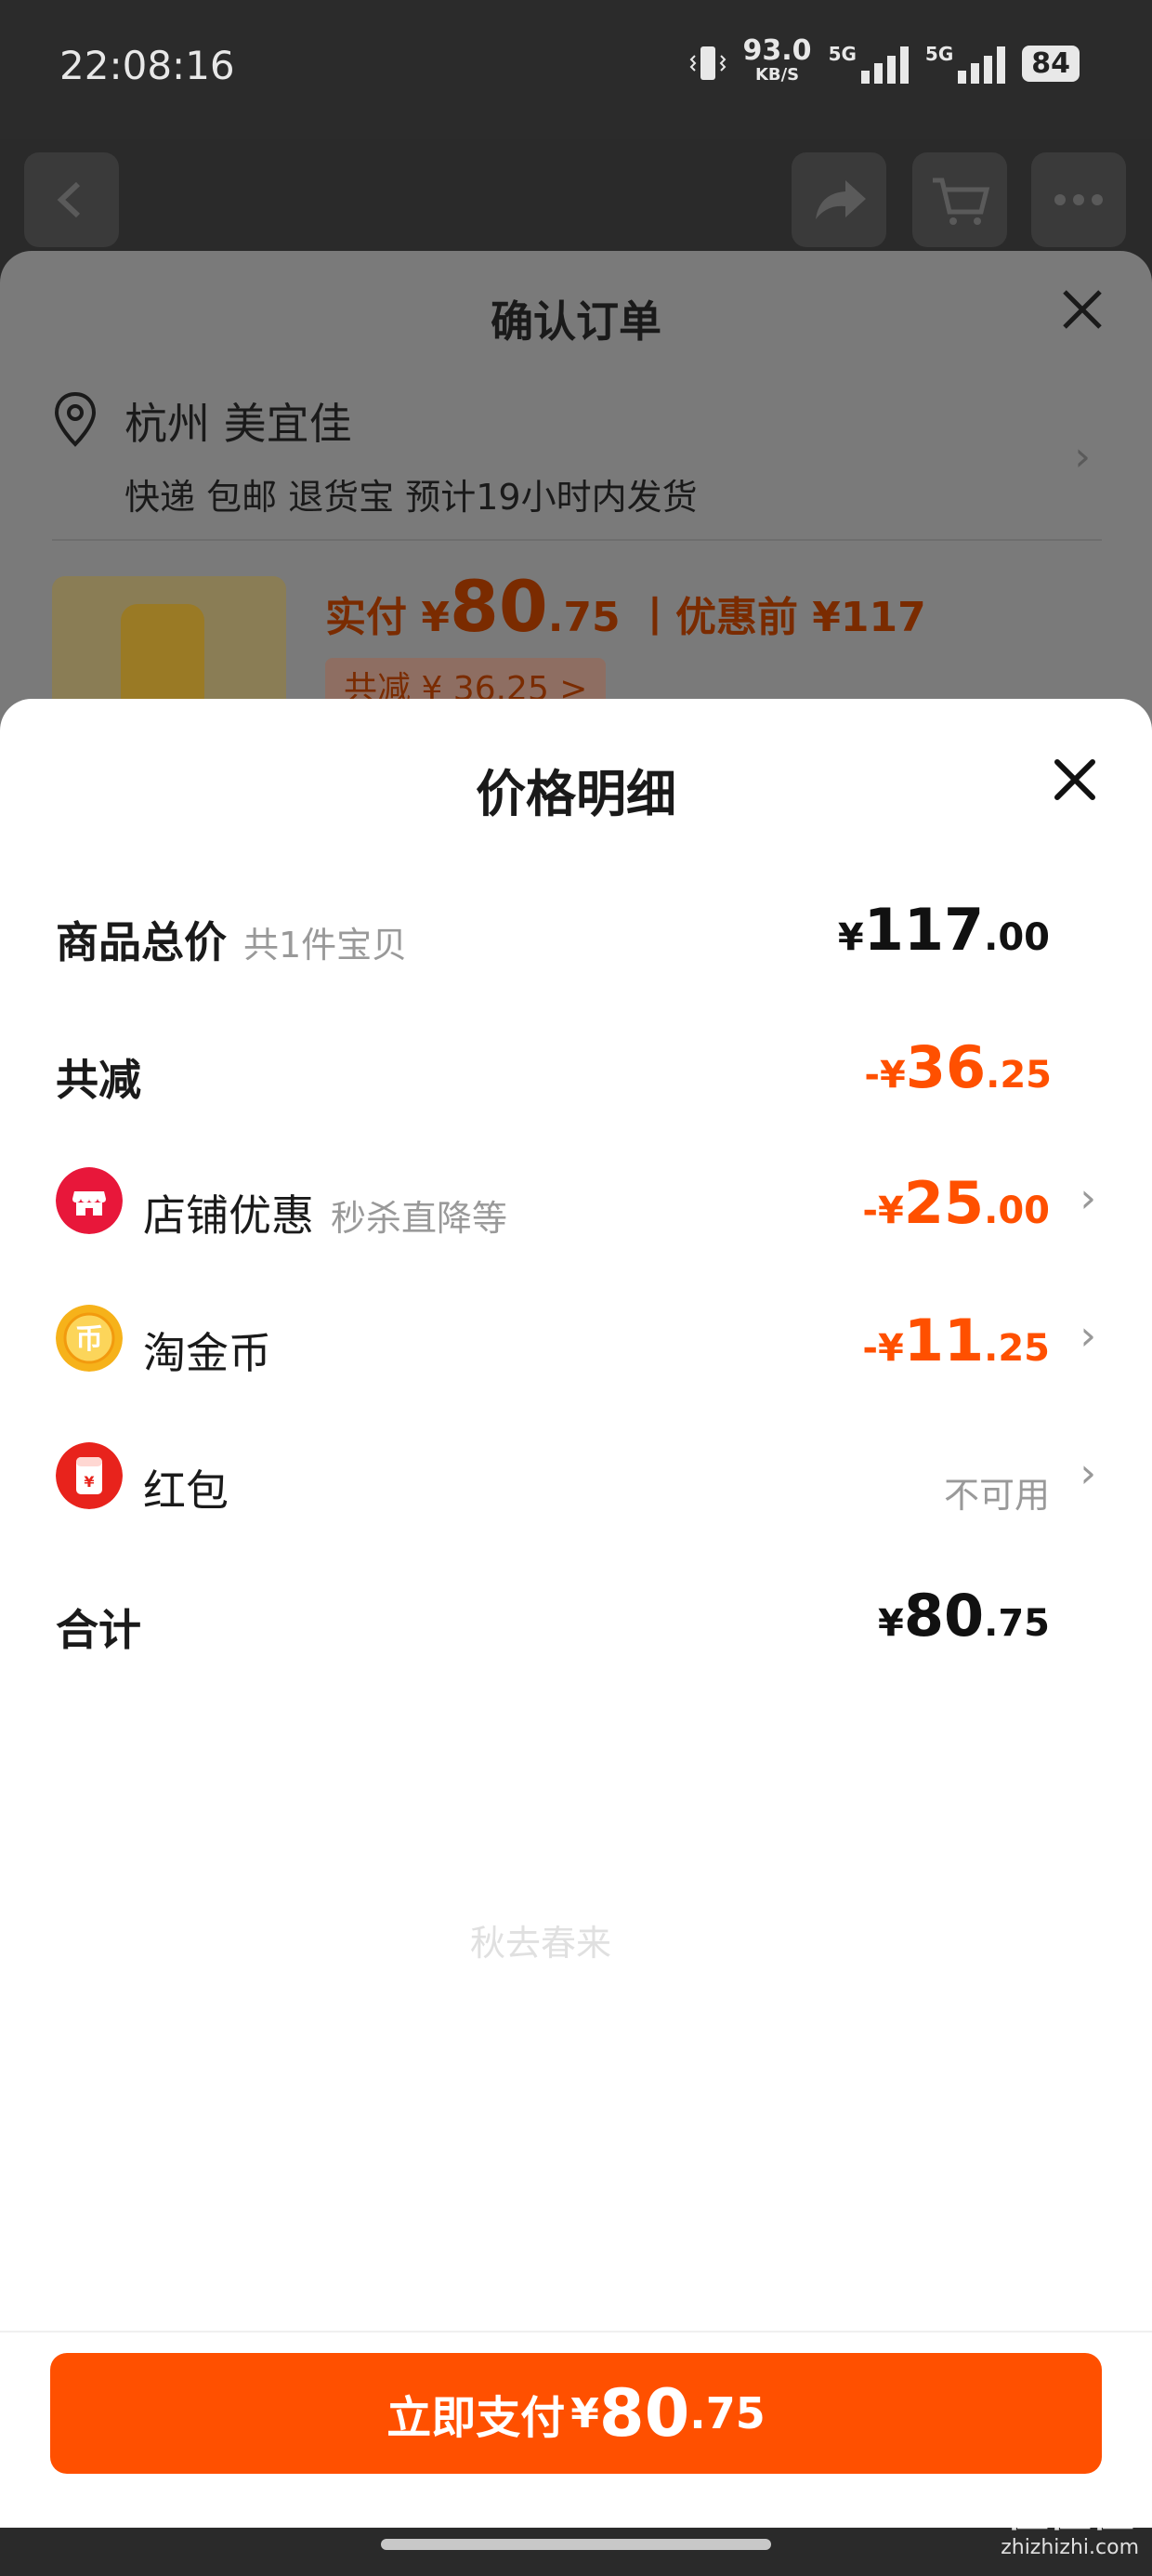 Image resolution: width=1152 pixels, height=2576 pixels. I want to click on coin-icon: 币, so click(89, 1338).